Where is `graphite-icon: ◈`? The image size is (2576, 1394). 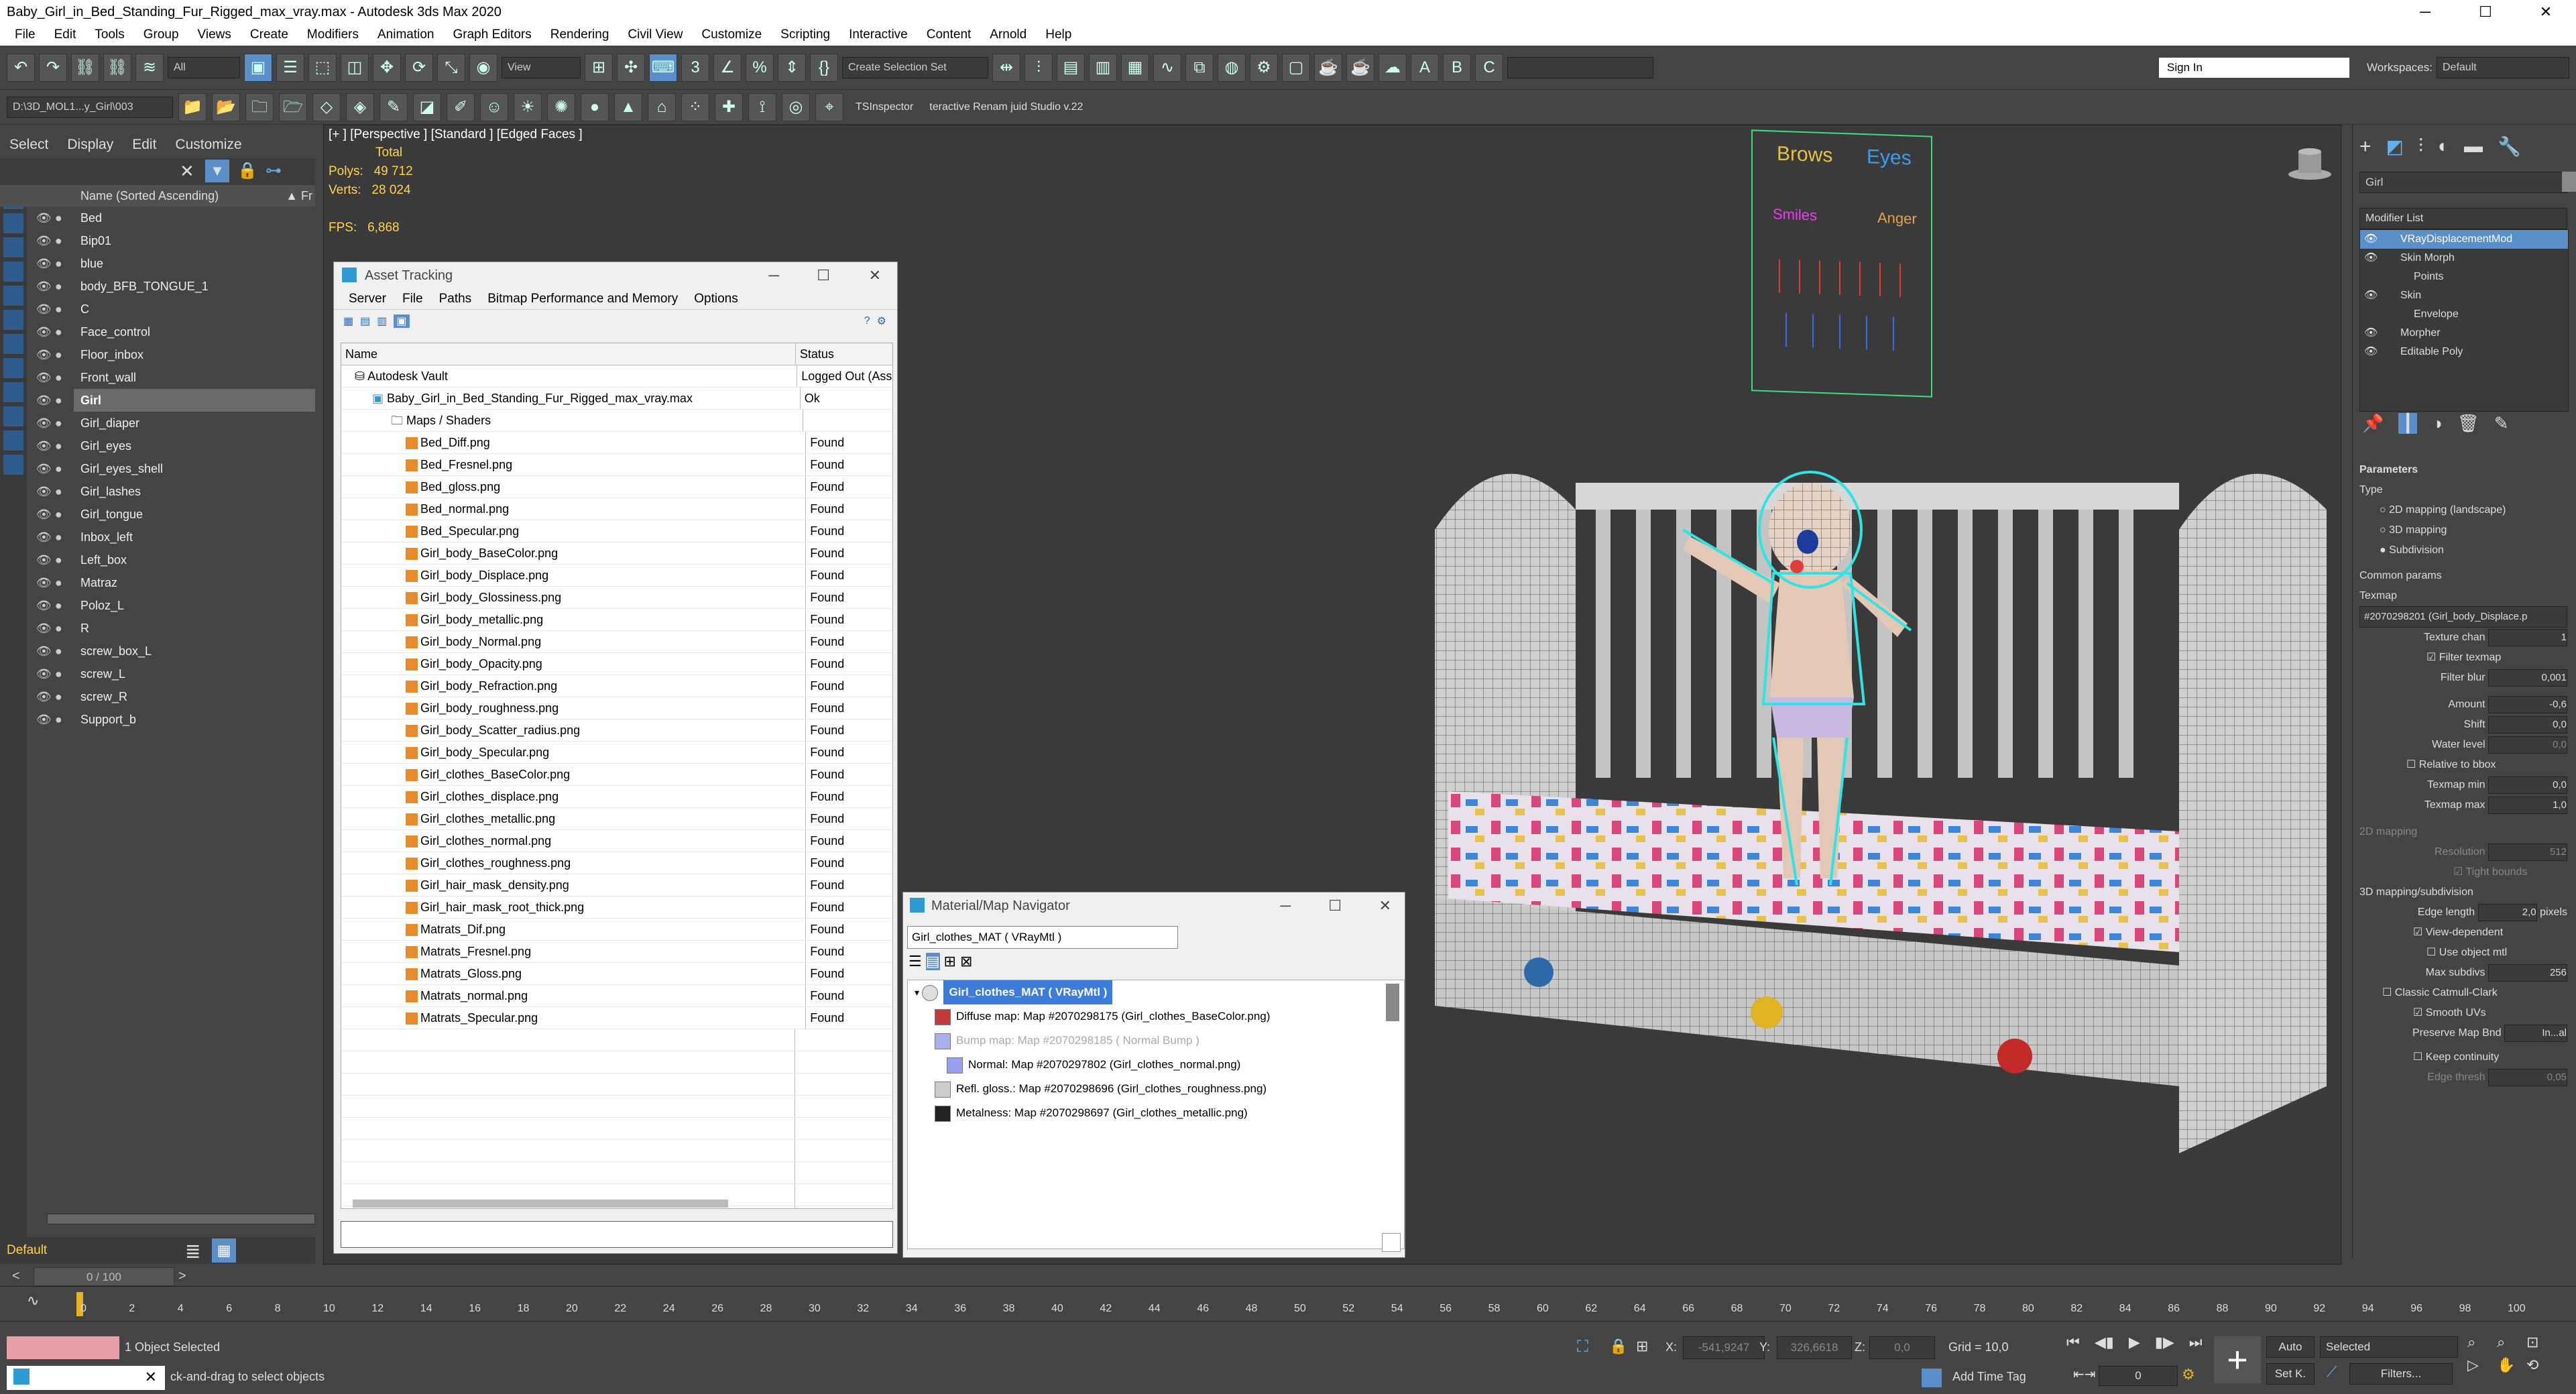 graphite-icon: ◈ is located at coordinates (360, 107).